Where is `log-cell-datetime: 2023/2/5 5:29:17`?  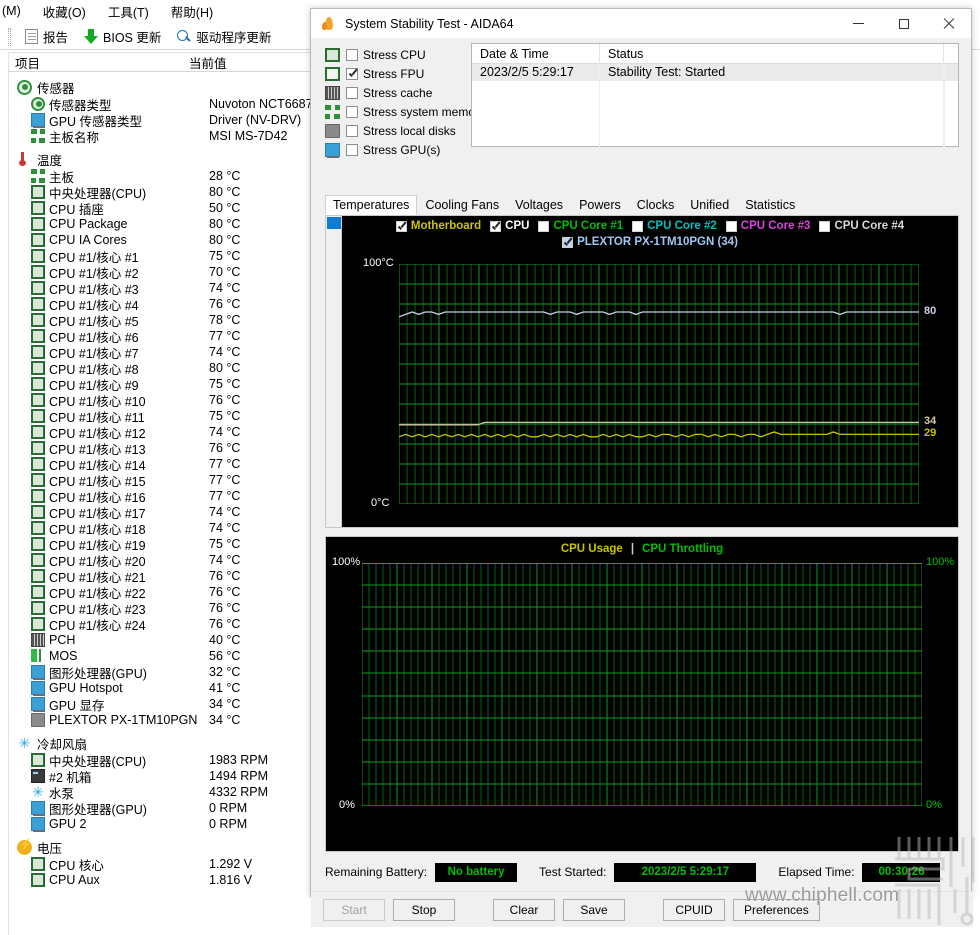 log-cell-datetime: 2023/2/5 5:29:17 is located at coordinates (536, 72).